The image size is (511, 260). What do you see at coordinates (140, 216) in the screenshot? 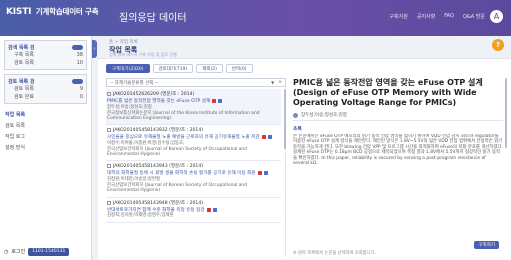
I see `paper-authors: 김정최;김지원;박재영;정영수;임제훈` at bounding box center [140, 216].